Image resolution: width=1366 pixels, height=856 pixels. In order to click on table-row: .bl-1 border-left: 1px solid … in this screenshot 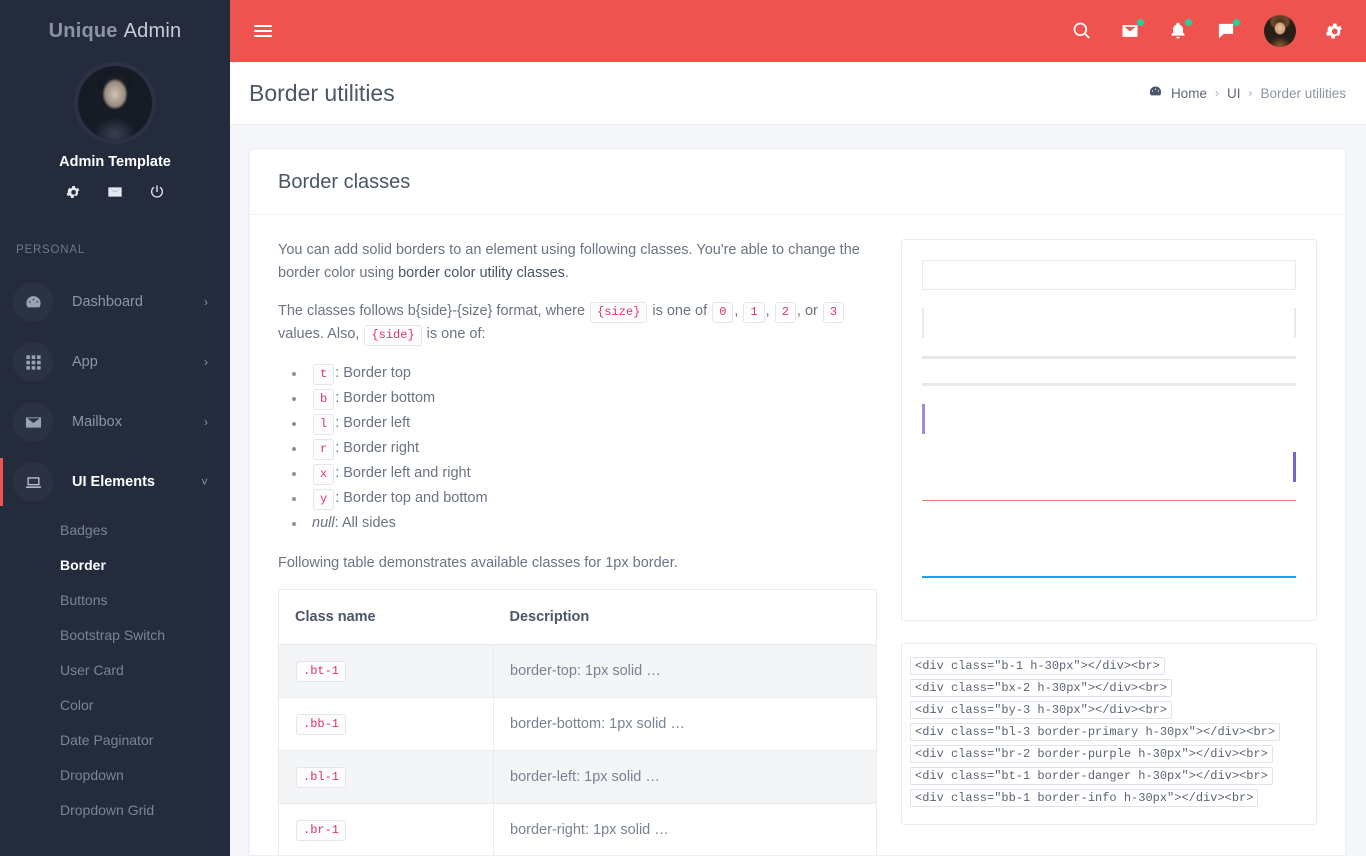, I will do `click(577, 777)`.